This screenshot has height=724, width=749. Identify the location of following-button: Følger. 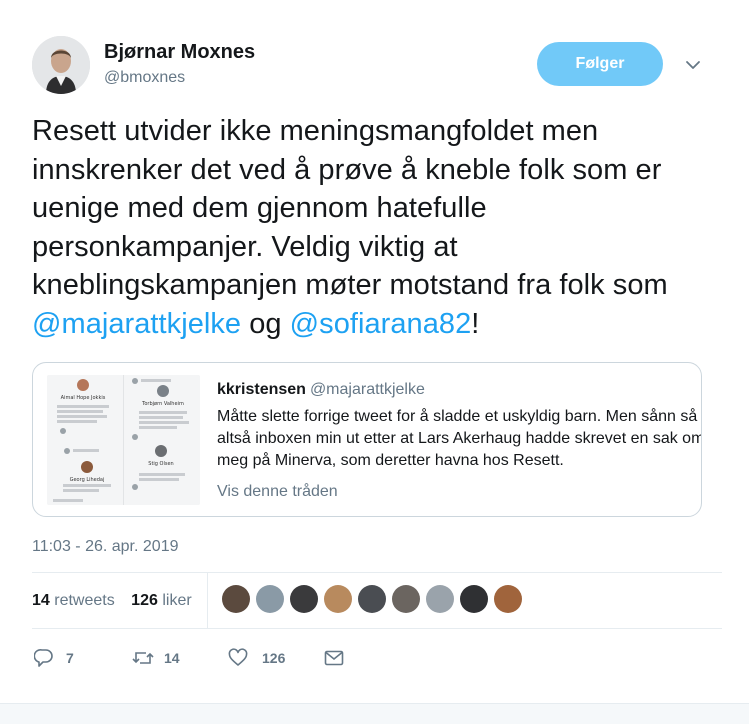
(600, 64).